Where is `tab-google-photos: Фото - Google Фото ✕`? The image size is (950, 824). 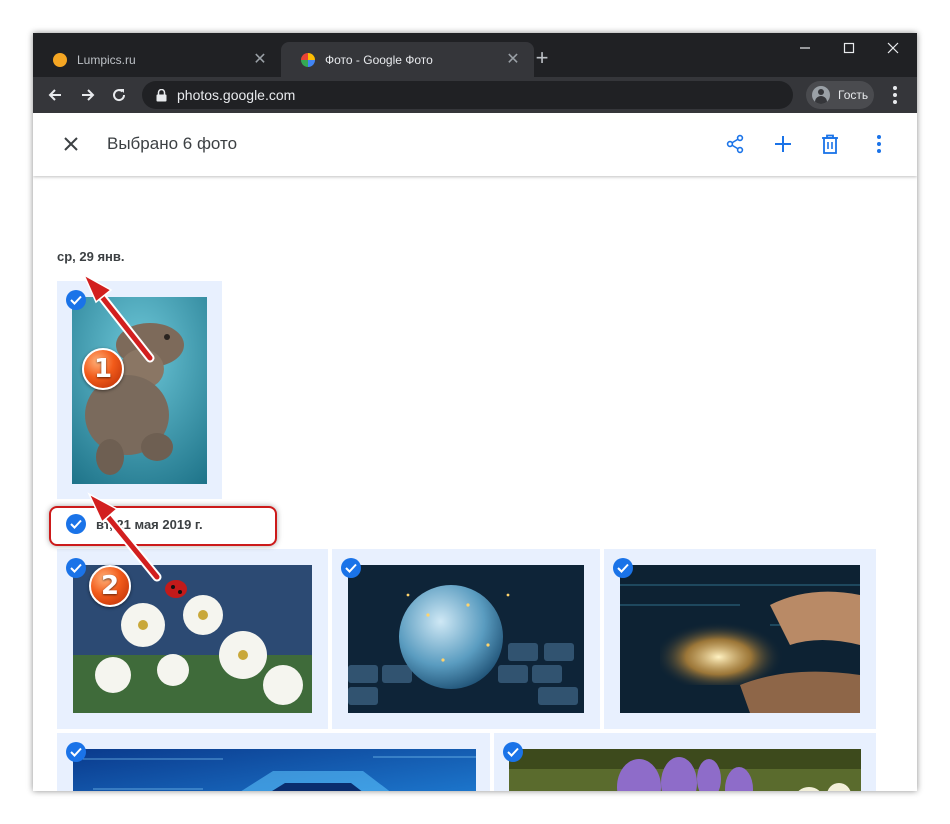
tab-google-photos: Фото - Google Фото ✕ is located at coordinates (407, 59).